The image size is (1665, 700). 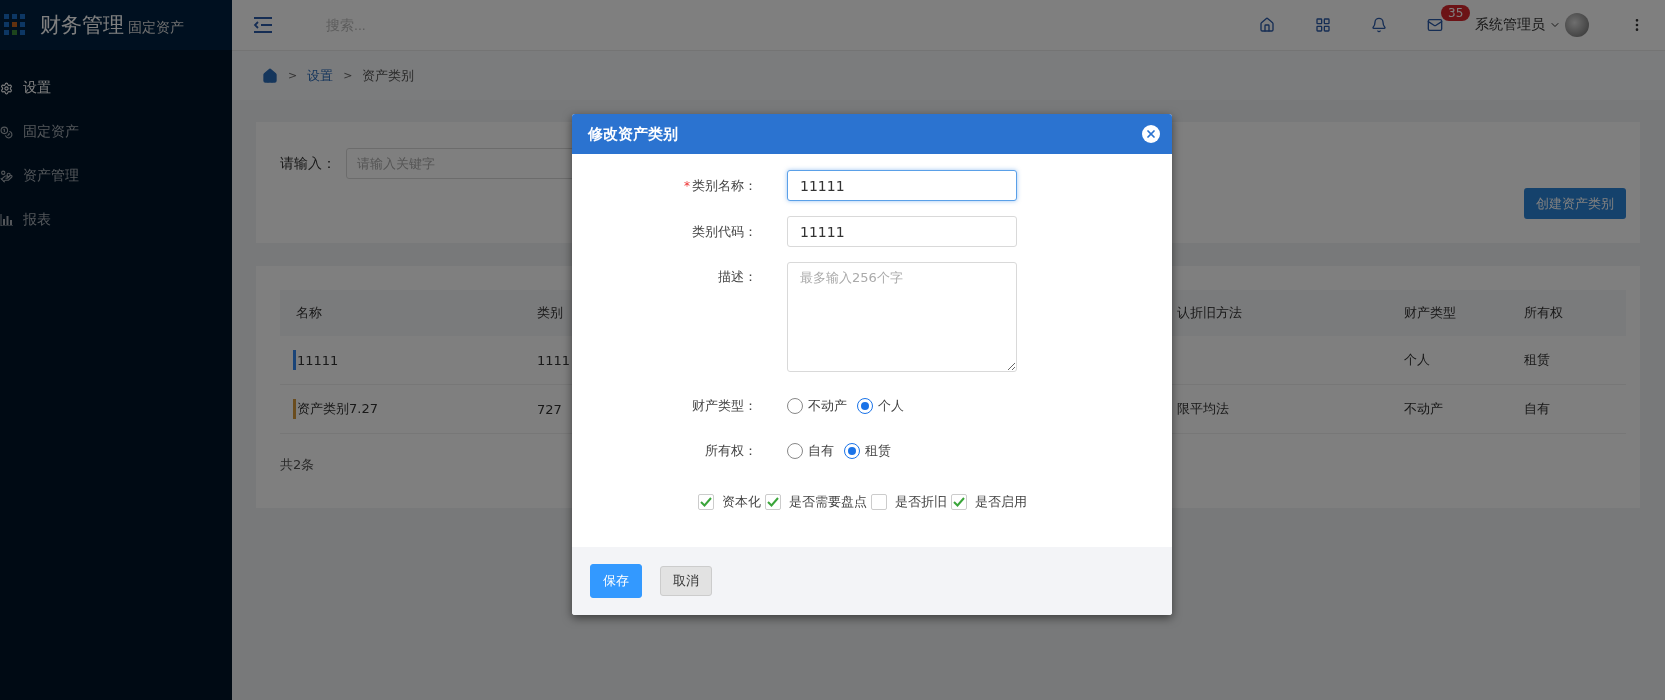 What do you see at coordinates (1456, 13) in the screenshot?
I see `count-badge: 35` at bounding box center [1456, 13].